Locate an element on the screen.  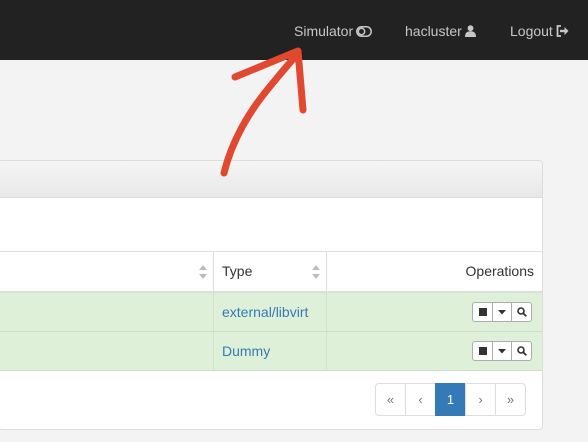
user-icon is located at coordinates (470, 31).